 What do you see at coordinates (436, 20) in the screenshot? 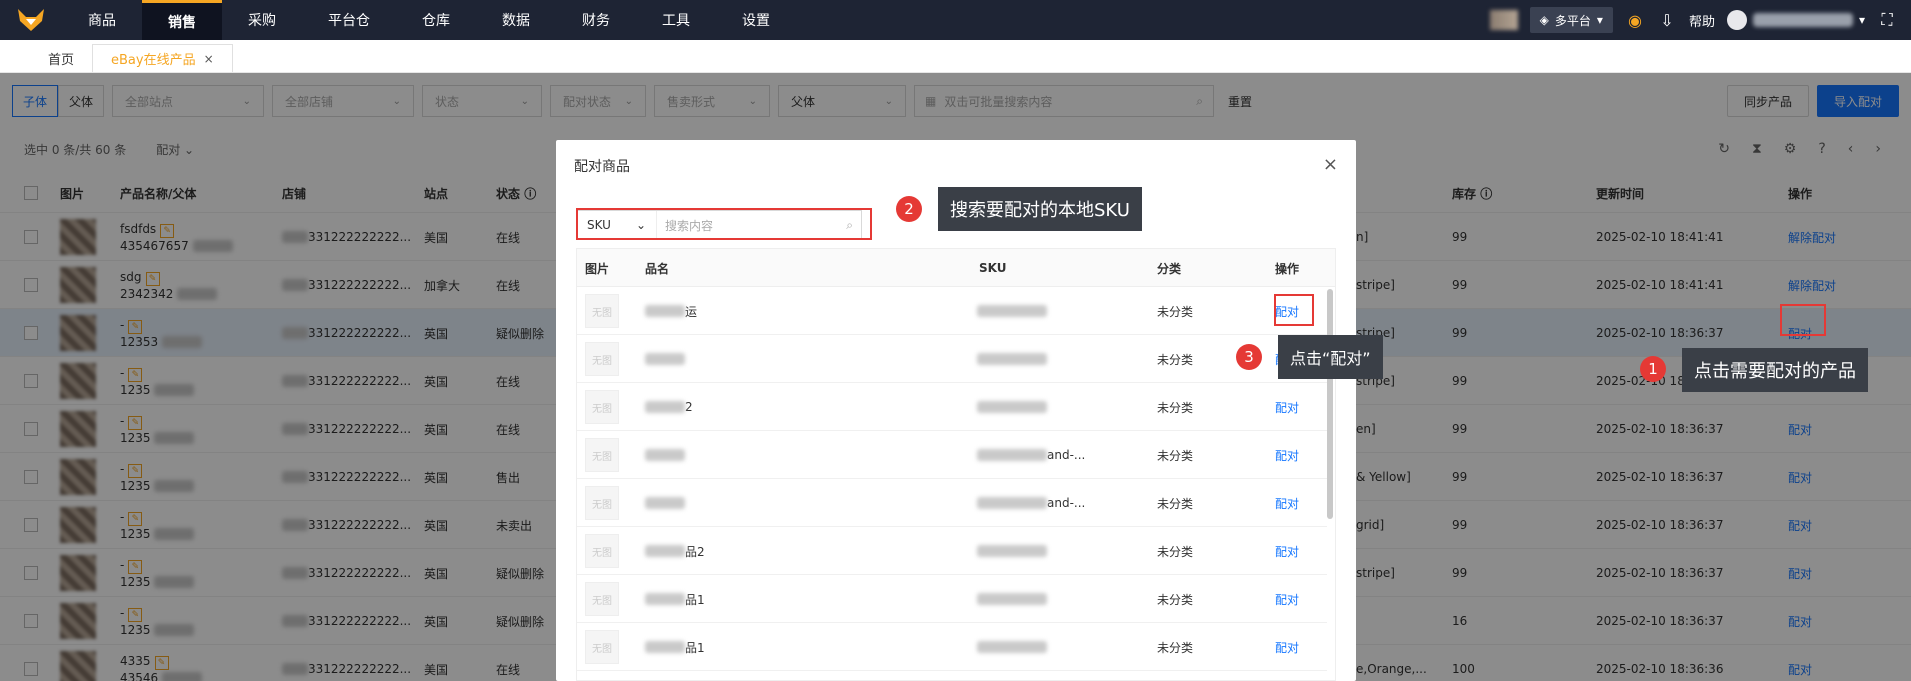
I see `nav-warehouse: 仓库` at bounding box center [436, 20].